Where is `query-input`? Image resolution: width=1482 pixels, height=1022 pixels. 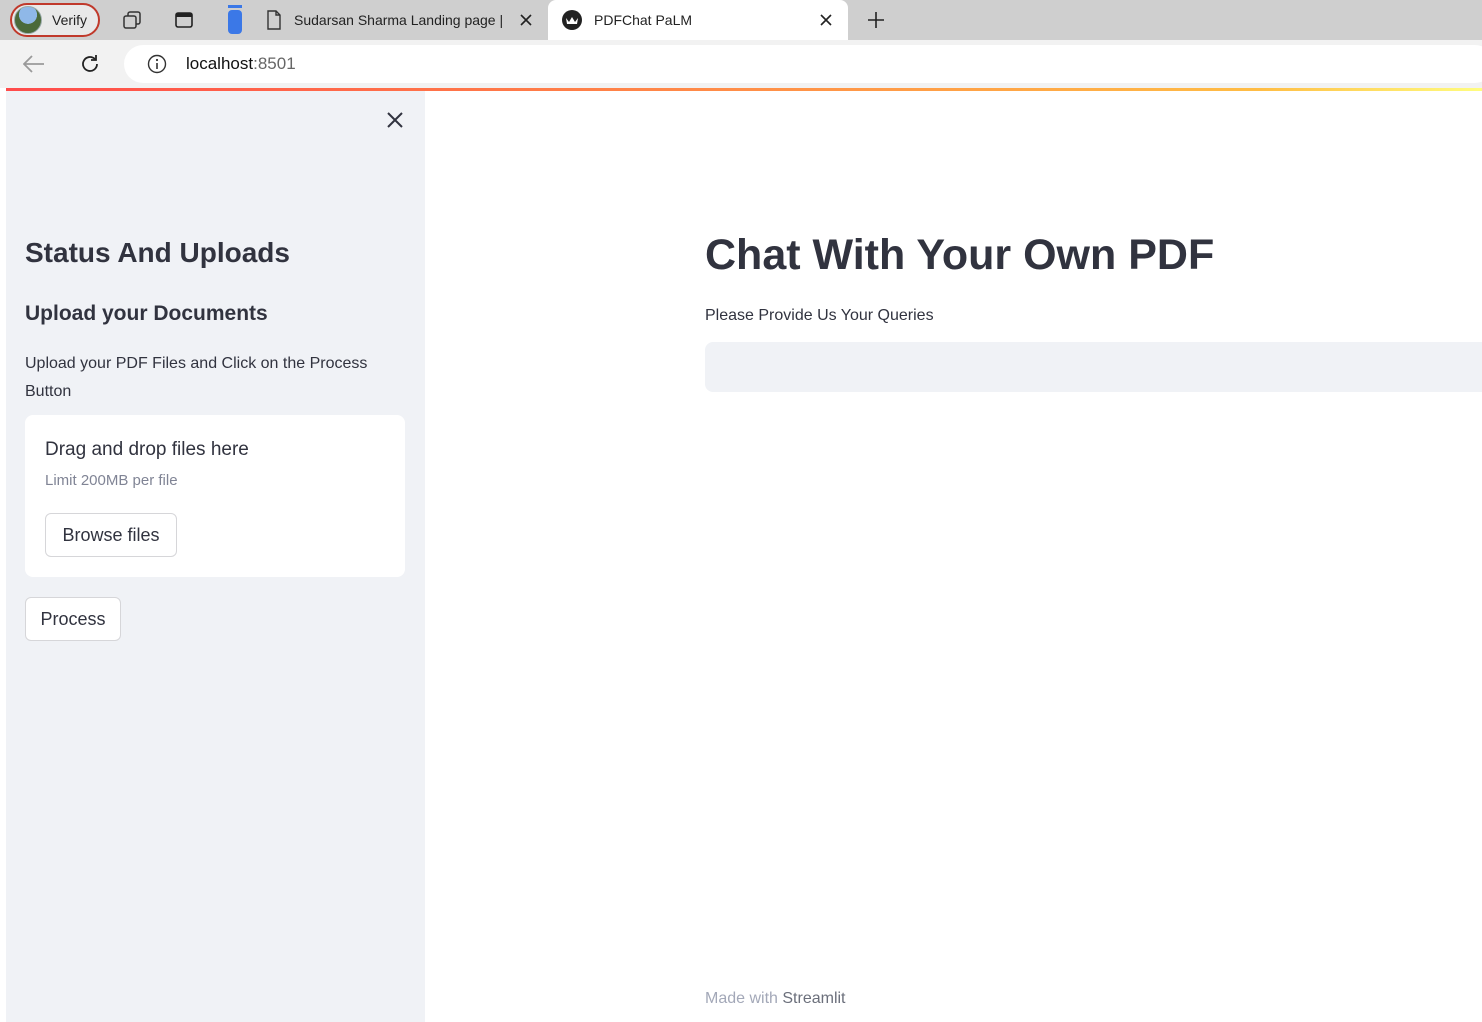 query-input is located at coordinates (1093, 367).